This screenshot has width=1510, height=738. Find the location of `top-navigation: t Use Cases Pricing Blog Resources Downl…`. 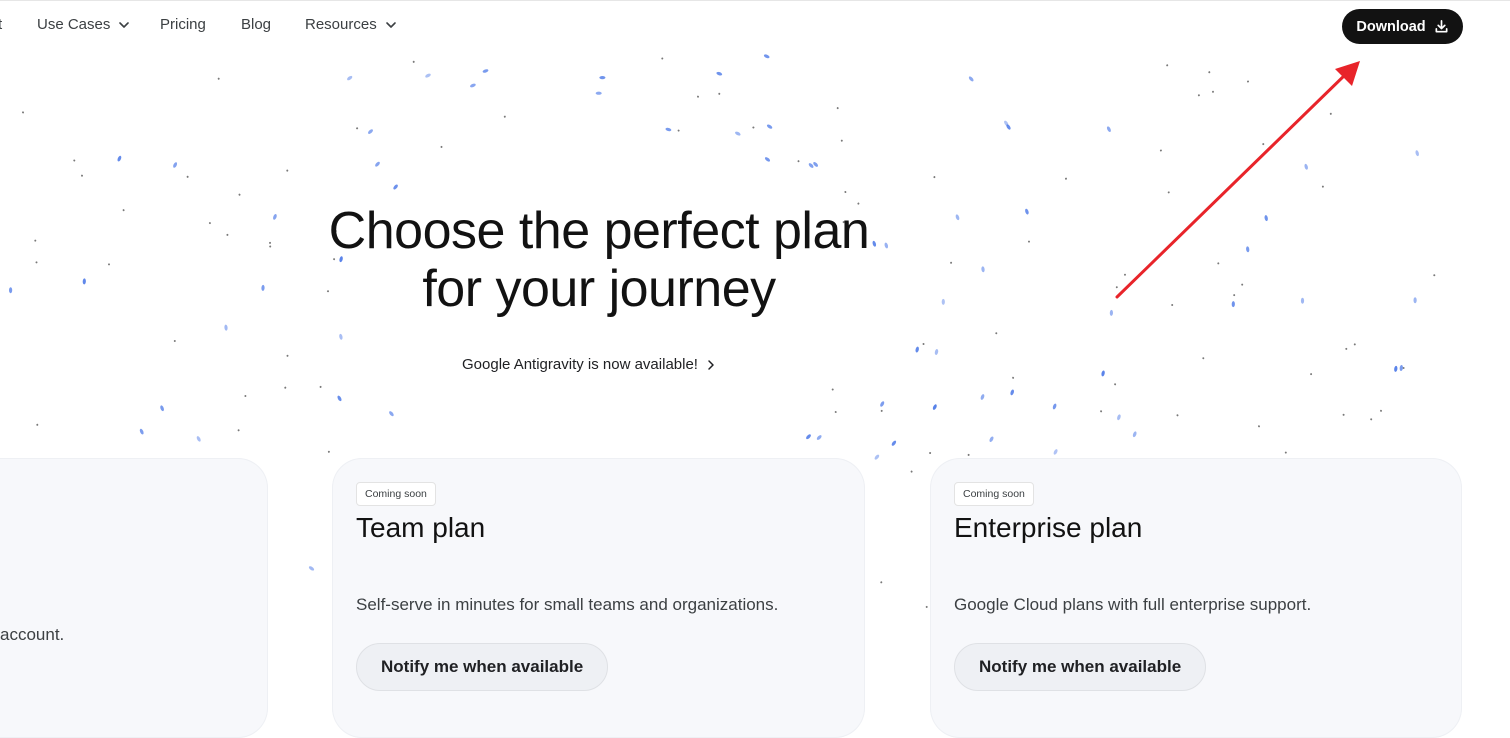

top-navigation: t Use Cases Pricing Blog Resources Downl… is located at coordinates (755, 26).